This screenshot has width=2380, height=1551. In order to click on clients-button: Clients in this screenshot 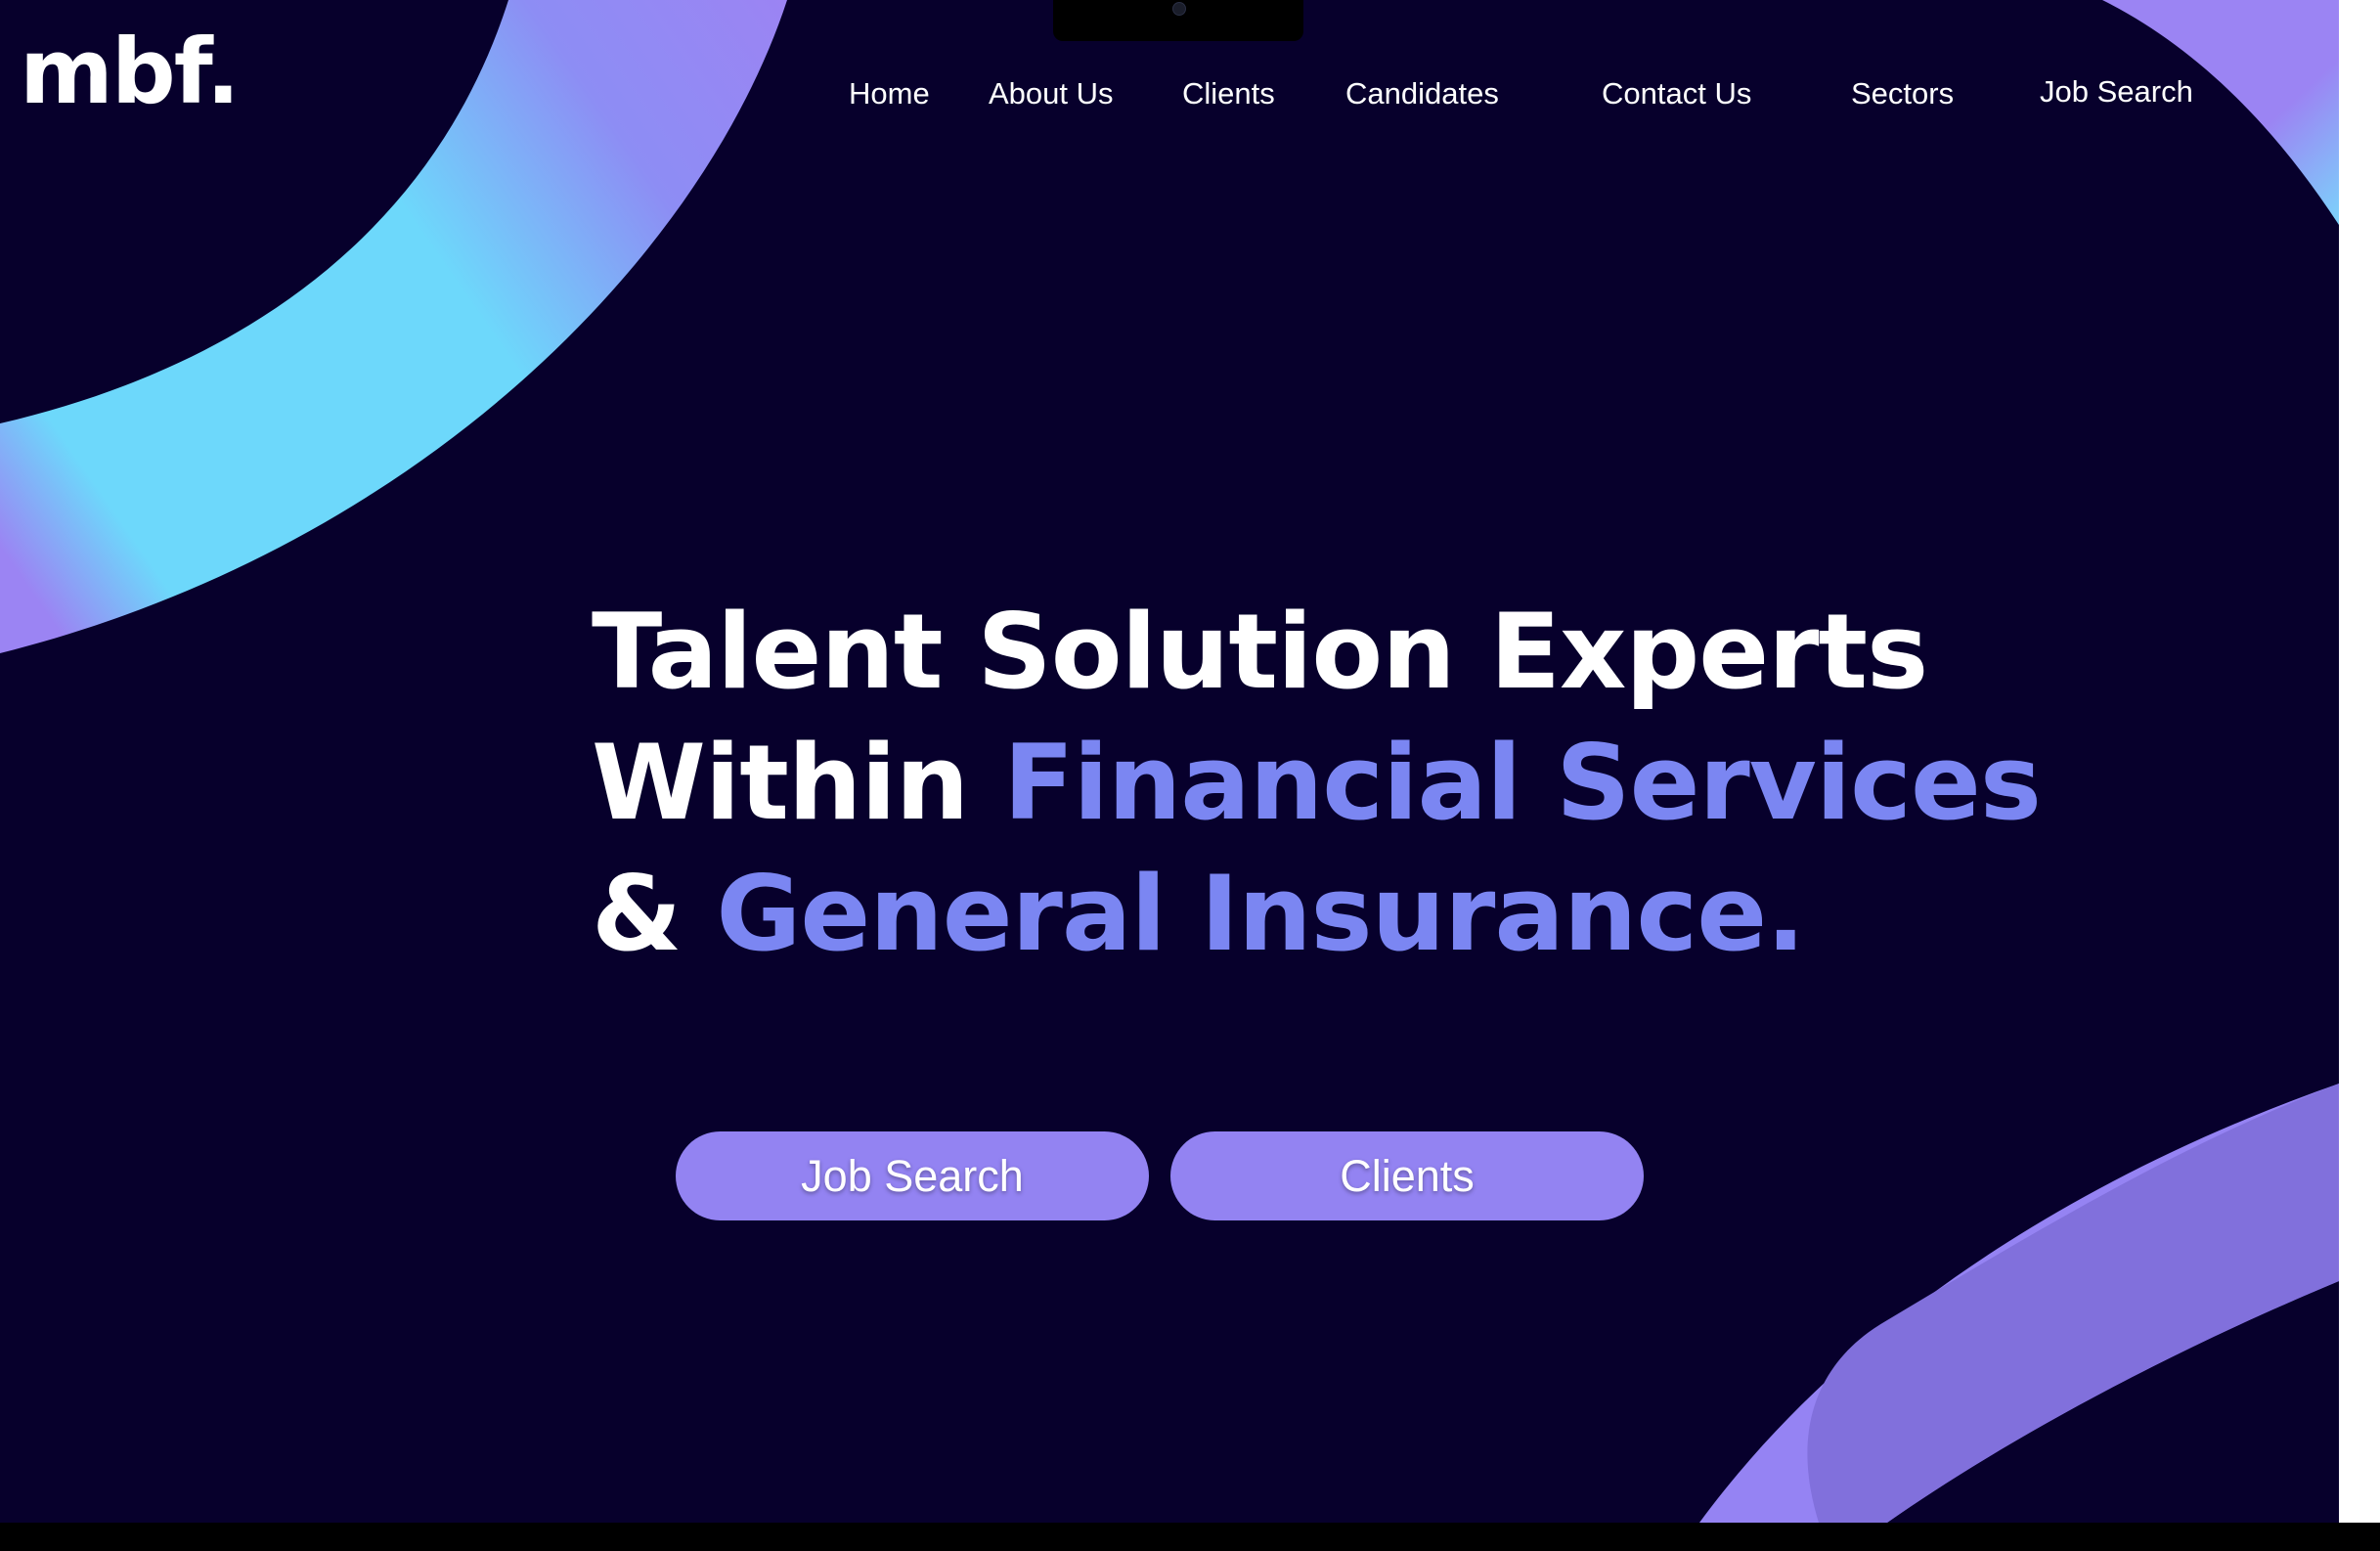, I will do `click(1407, 1175)`.